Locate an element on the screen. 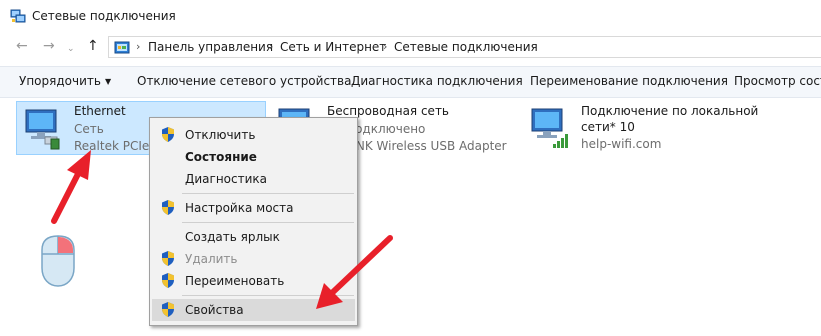 Image resolution: width=821 pixels, height=336 pixels. control-panel-icon is located at coordinates (122, 47).